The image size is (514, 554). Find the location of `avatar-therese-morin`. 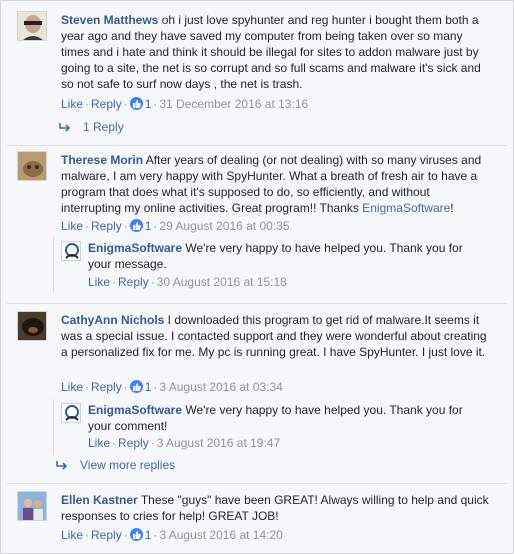

avatar-therese-morin is located at coordinates (32, 166).